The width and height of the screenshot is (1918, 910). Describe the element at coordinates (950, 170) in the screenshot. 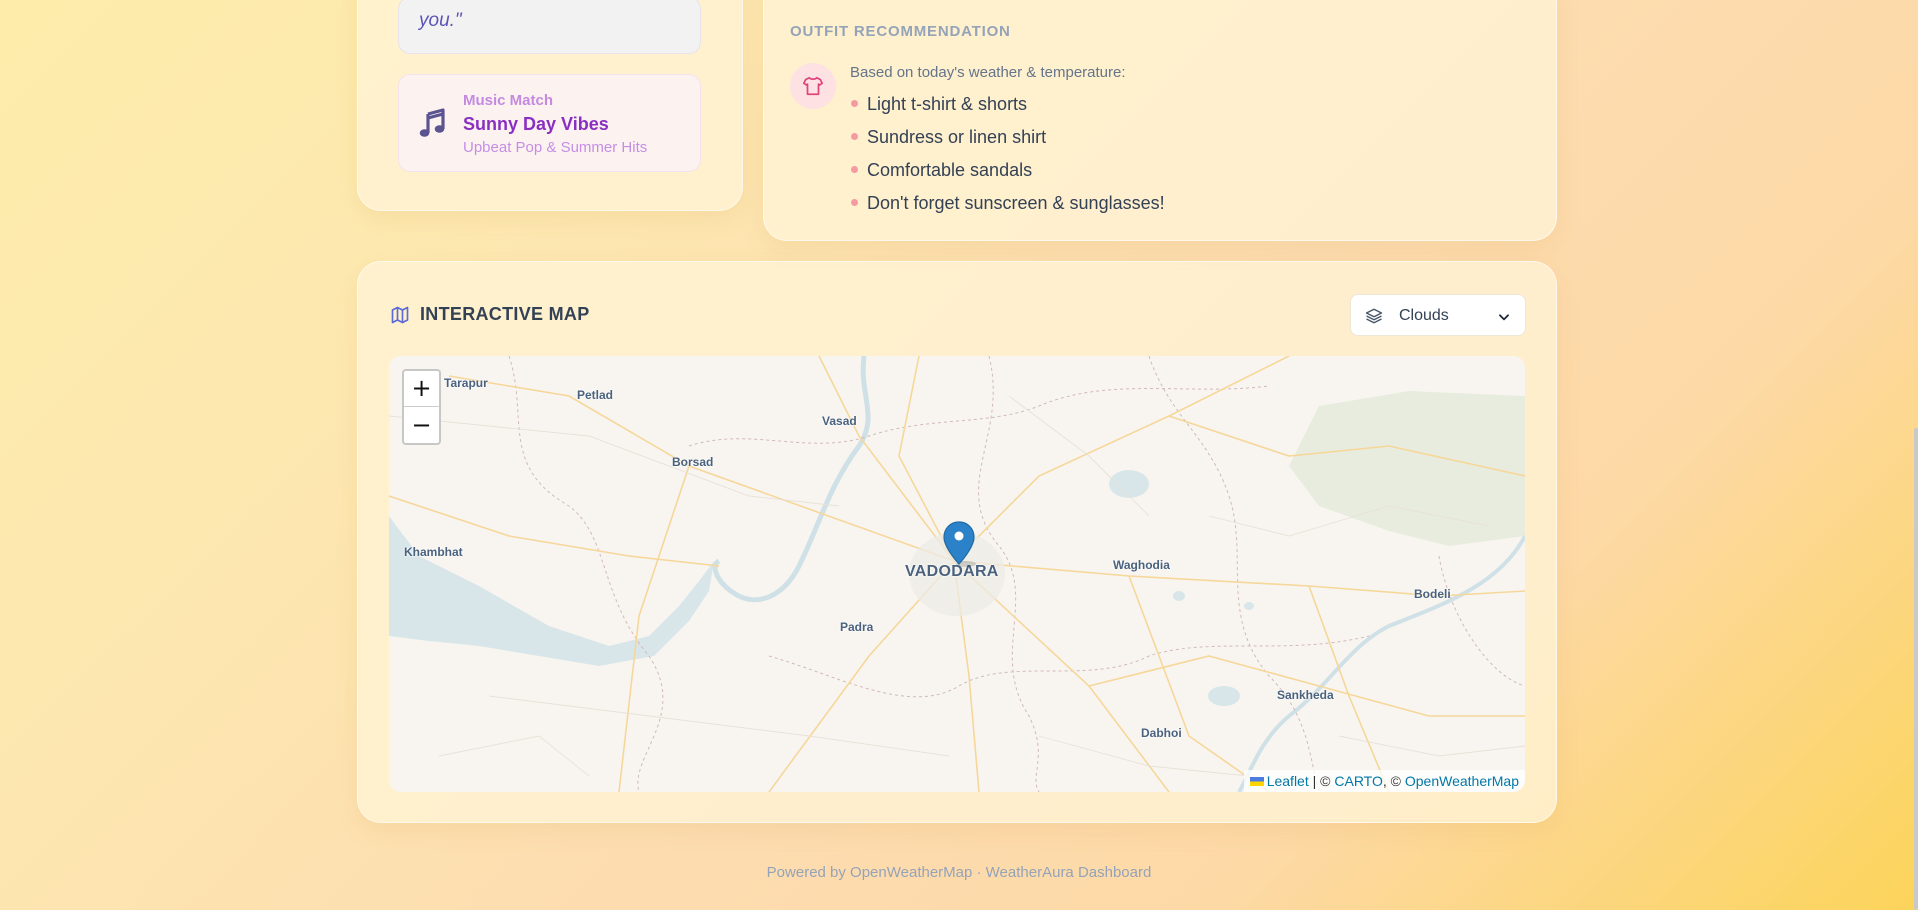

I see `outfit-item-text: Comfortable sandals` at that location.